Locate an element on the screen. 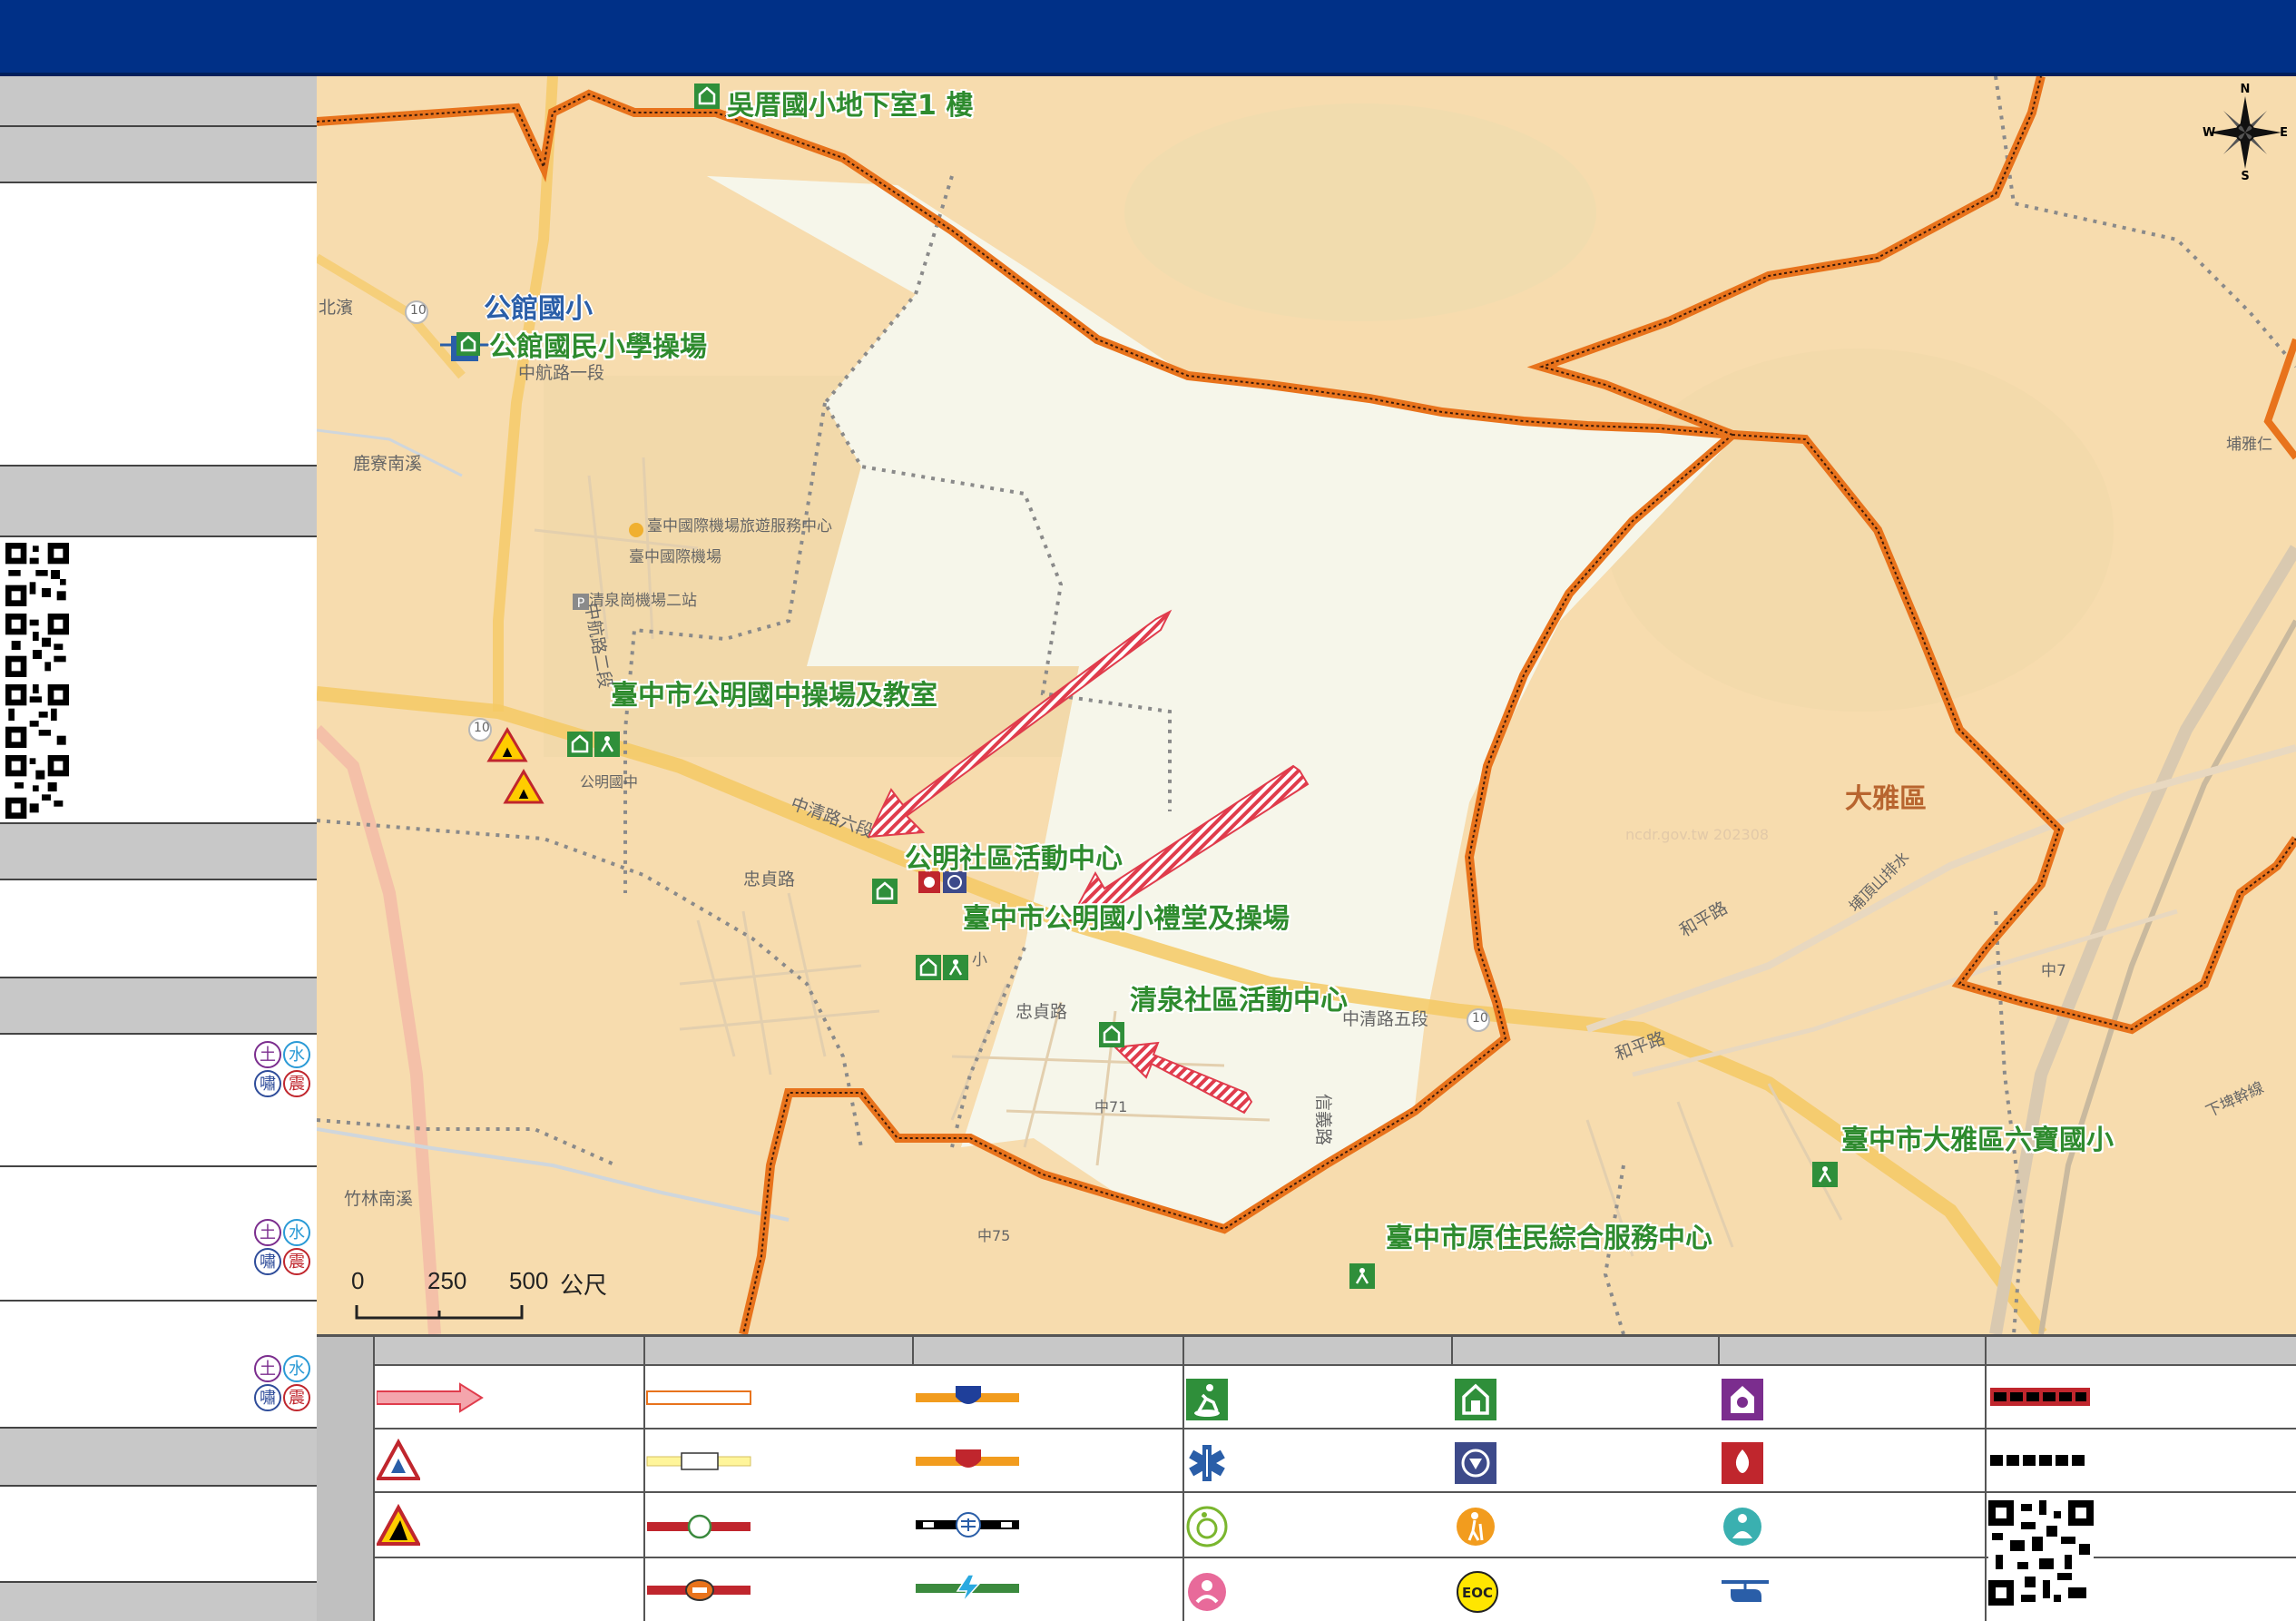 This screenshot has height=1621, width=2296. map-label-shelter: 公明社區活動中心 is located at coordinates (1014, 859).